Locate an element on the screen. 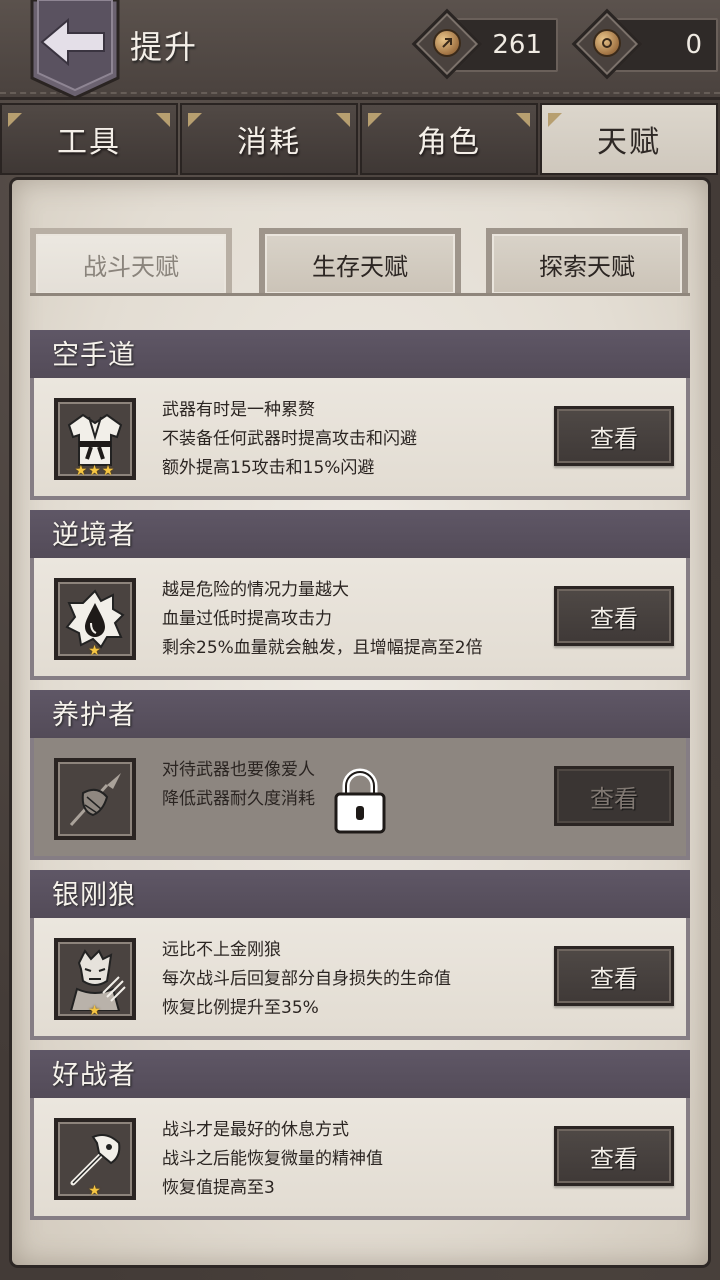 The image size is (720, 1280). blood-drop-icon: ★ is located at coordinates (95, 619).